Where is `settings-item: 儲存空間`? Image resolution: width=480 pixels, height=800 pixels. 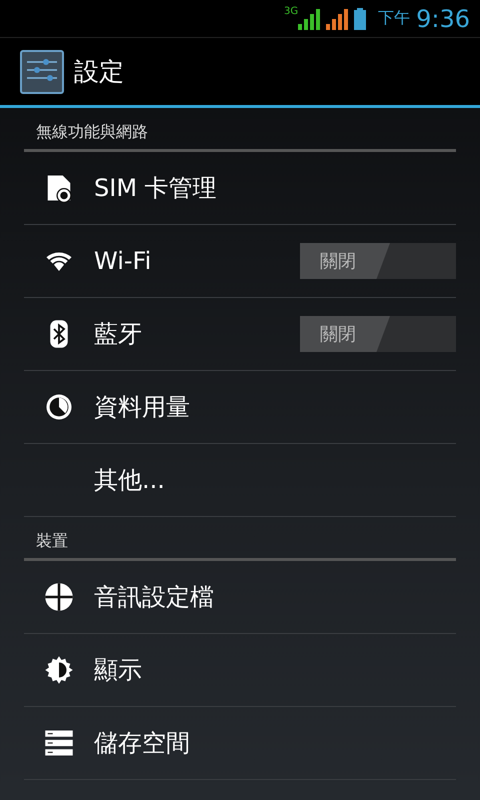
settings-item: 儲存空間 is located at coordinates (240, 743).